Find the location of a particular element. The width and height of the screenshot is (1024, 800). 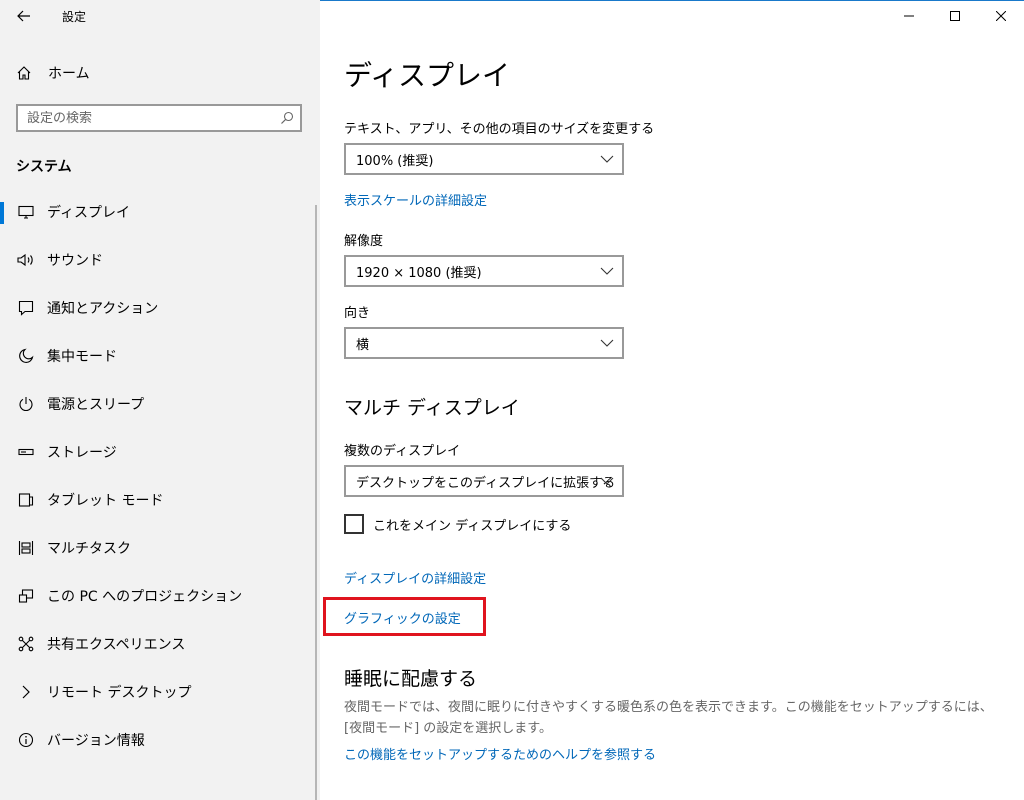

close-button is located at coordinates (1001, 16).